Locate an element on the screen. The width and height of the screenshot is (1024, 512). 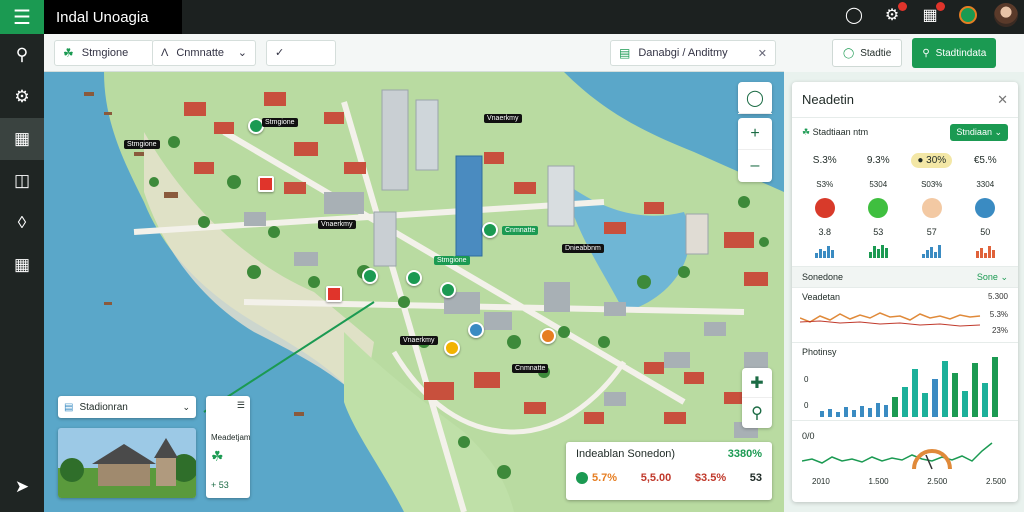
filter-chip-category: Λ Cnmnatte ⌄ is located at coordinates (204, 52).